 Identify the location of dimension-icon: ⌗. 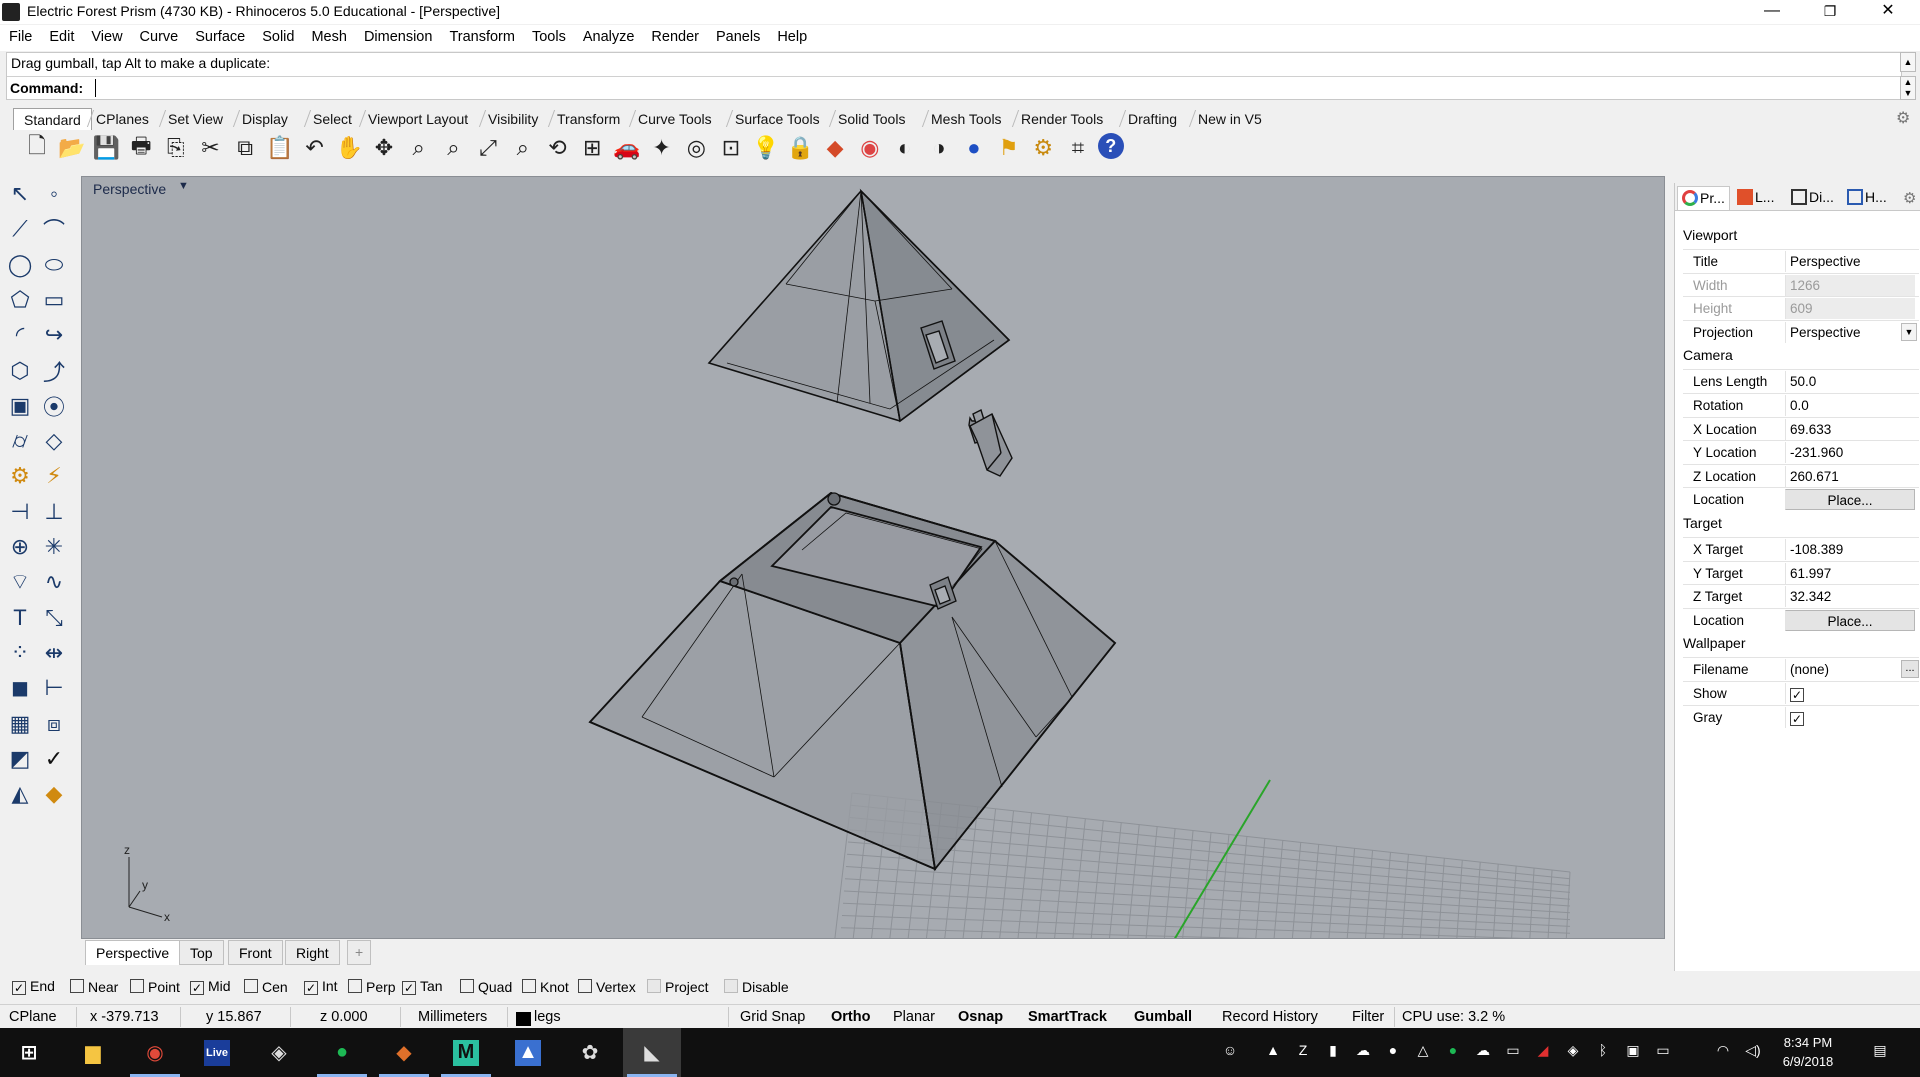
(1078, 148).